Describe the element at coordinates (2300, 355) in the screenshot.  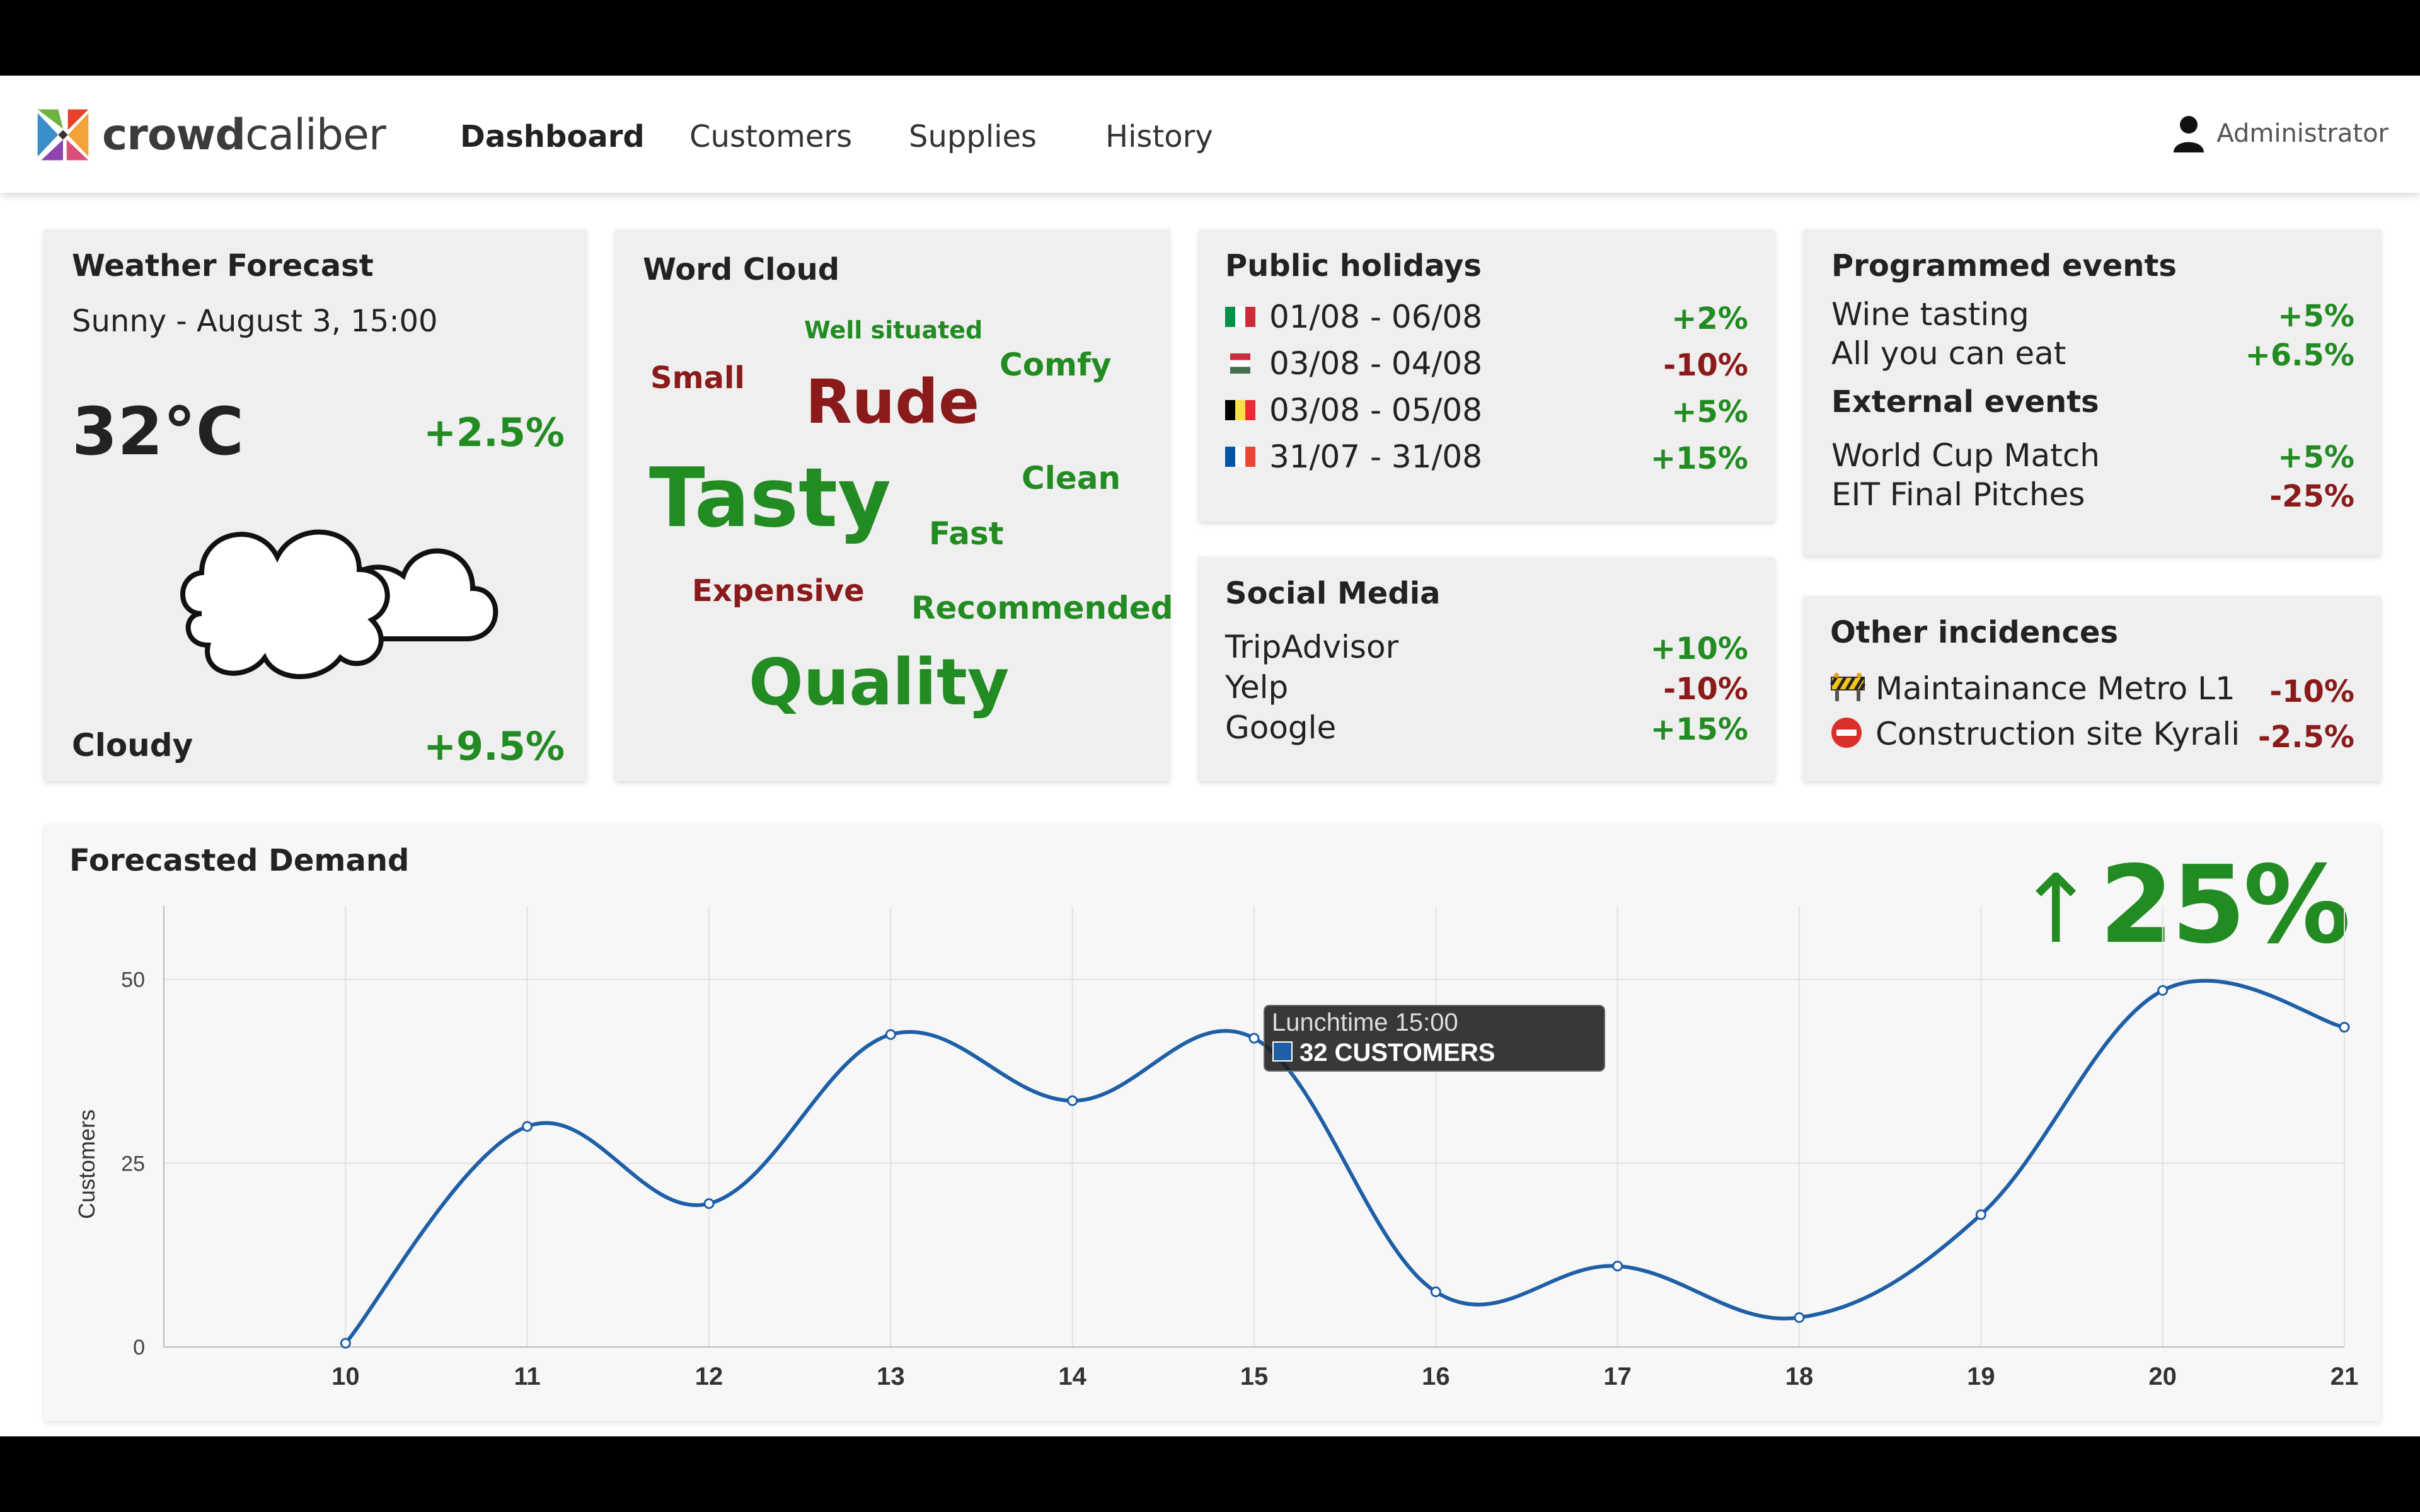
I see `event-delta: +6.5%` at that location.